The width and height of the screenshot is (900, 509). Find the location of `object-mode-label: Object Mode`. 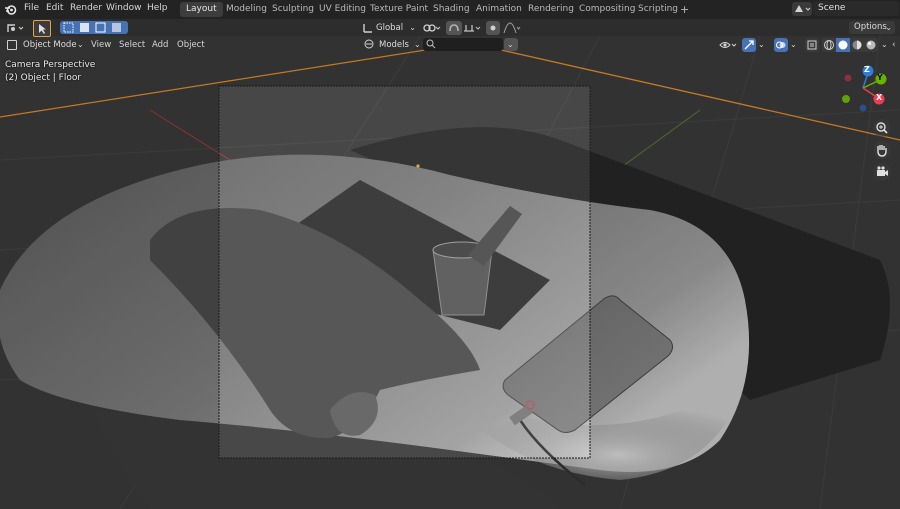

object-mode-label: Object Mode is located at coordinates (50, 45).